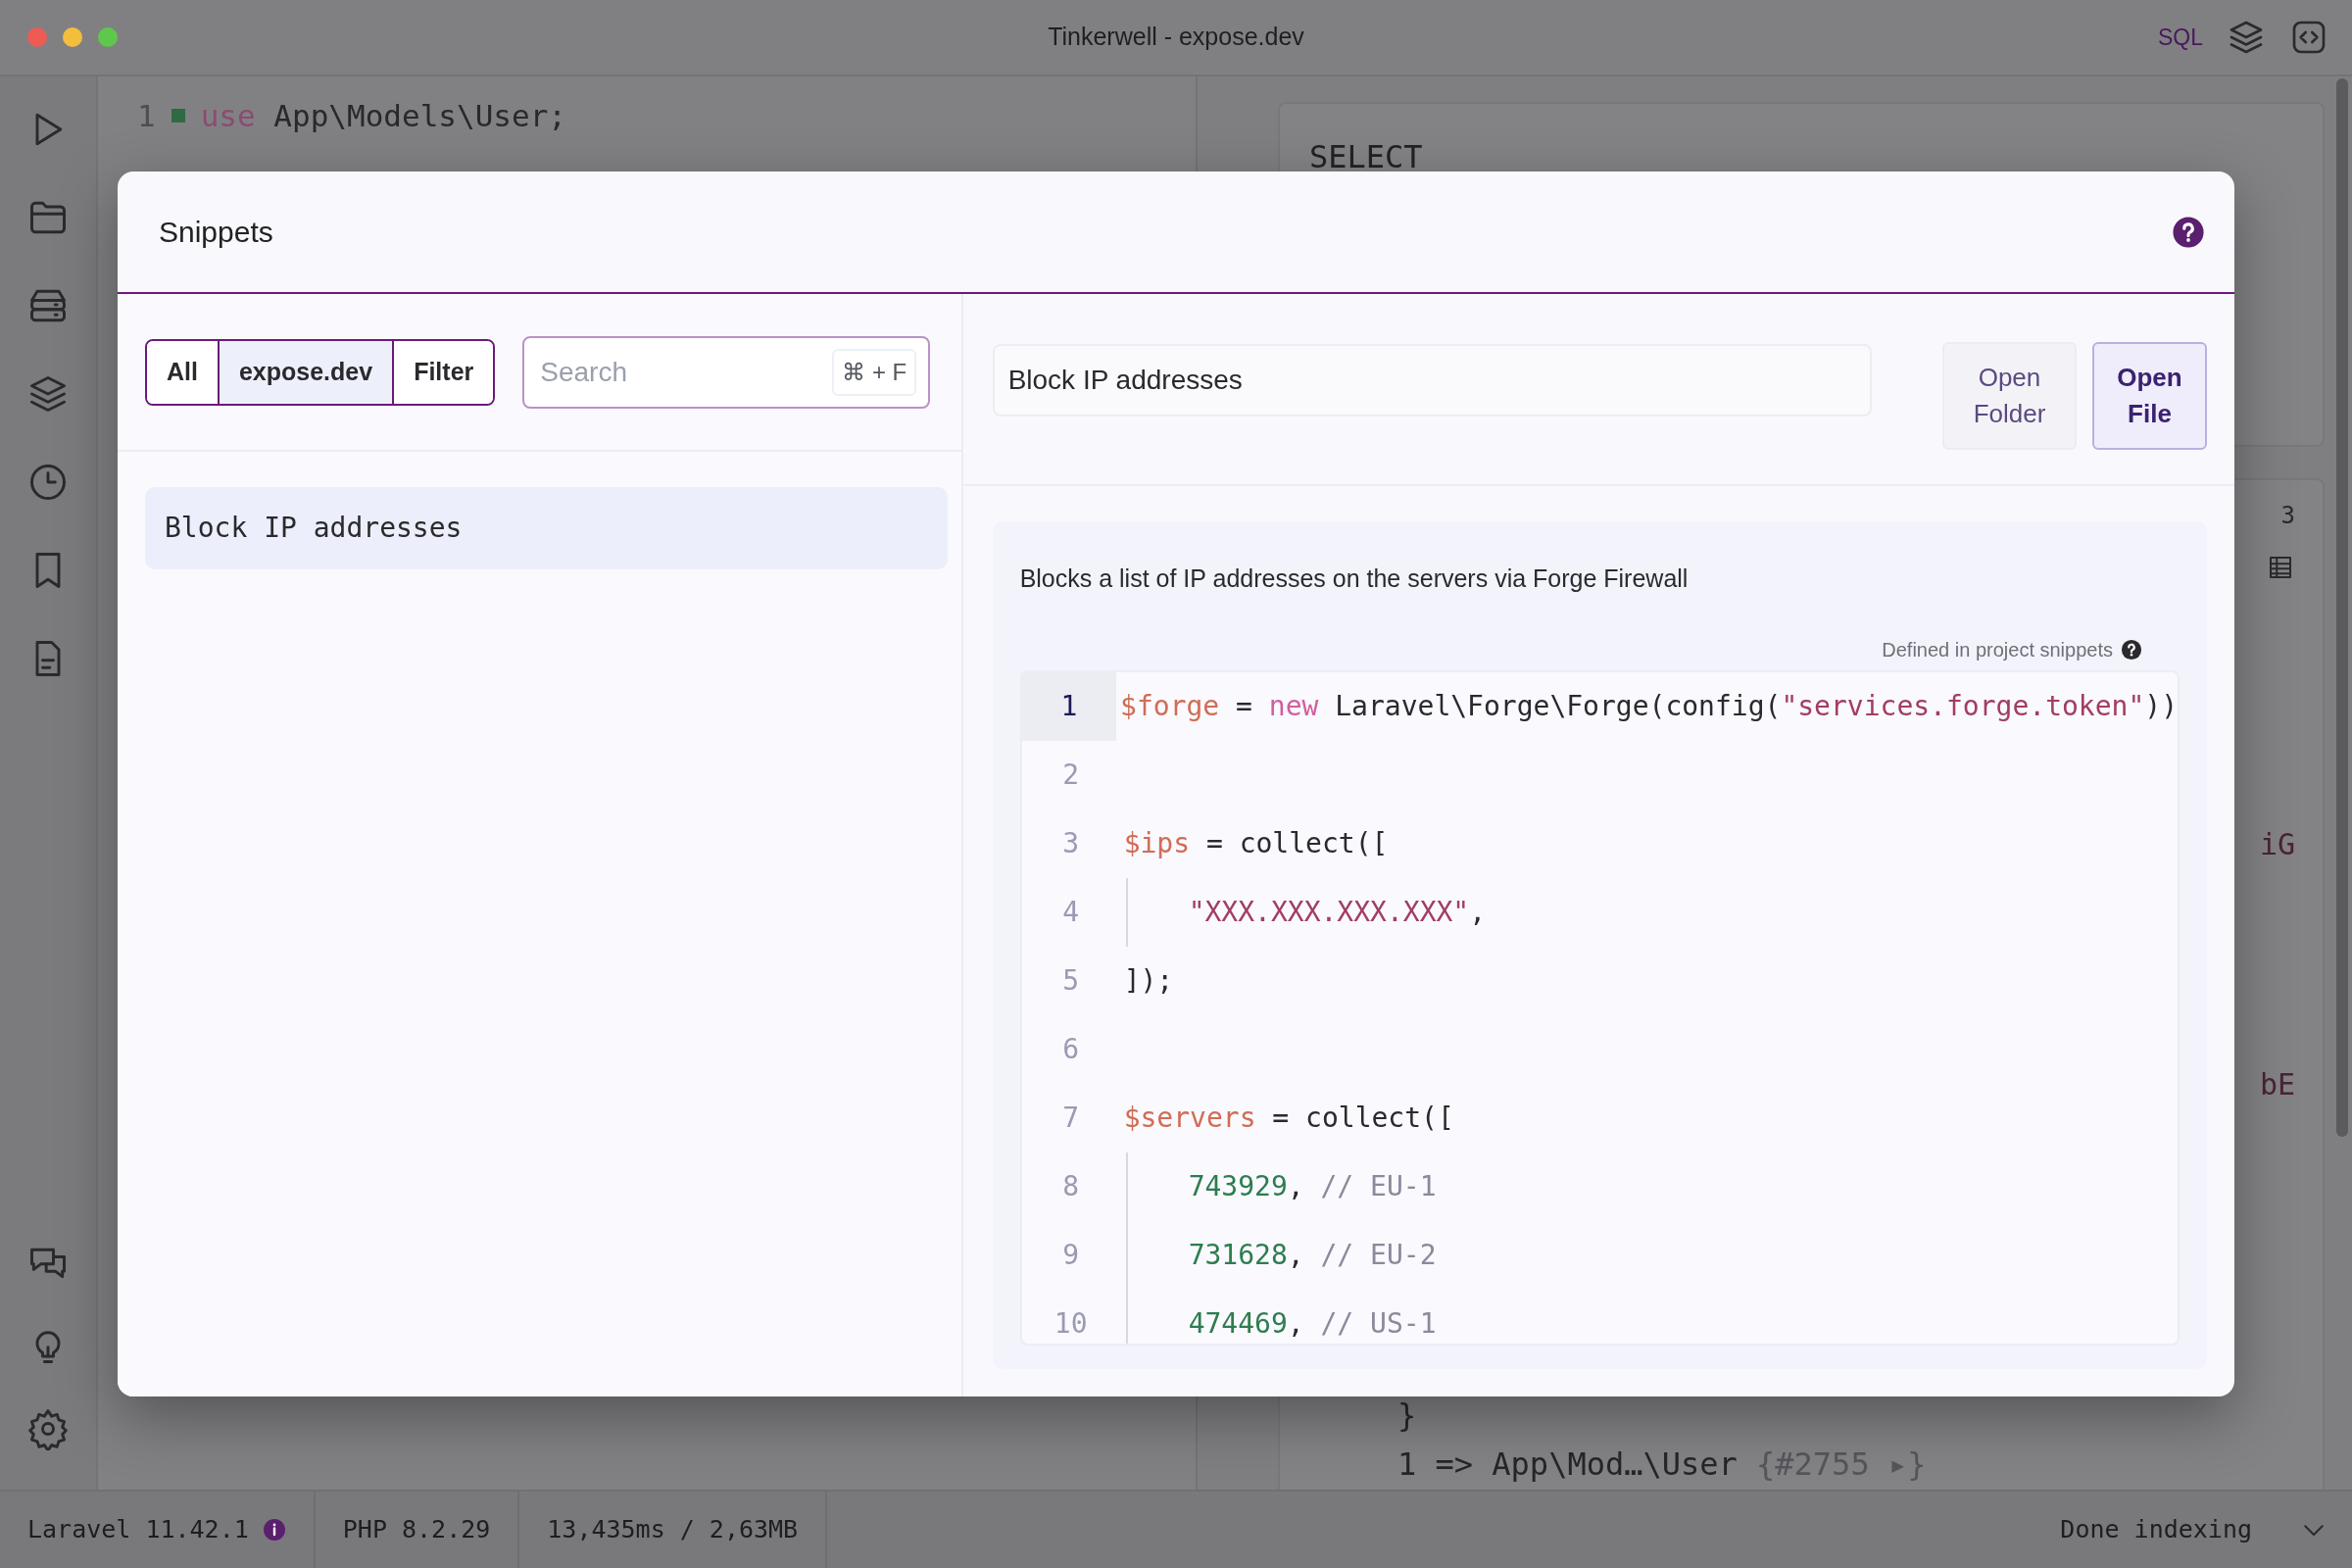 This screenshot has width=2352, height=1568. I want to click on filter-tab: Filter, so click(443, 372).